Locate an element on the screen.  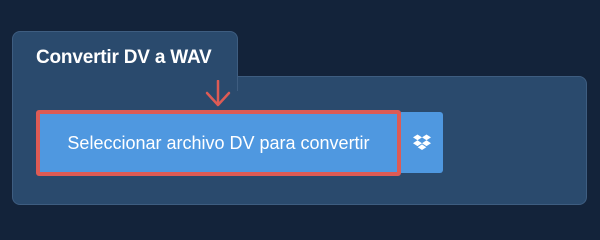
select-file-button-label: Seleccionar archivo DV para convertir is located at coordinates (218, 142).